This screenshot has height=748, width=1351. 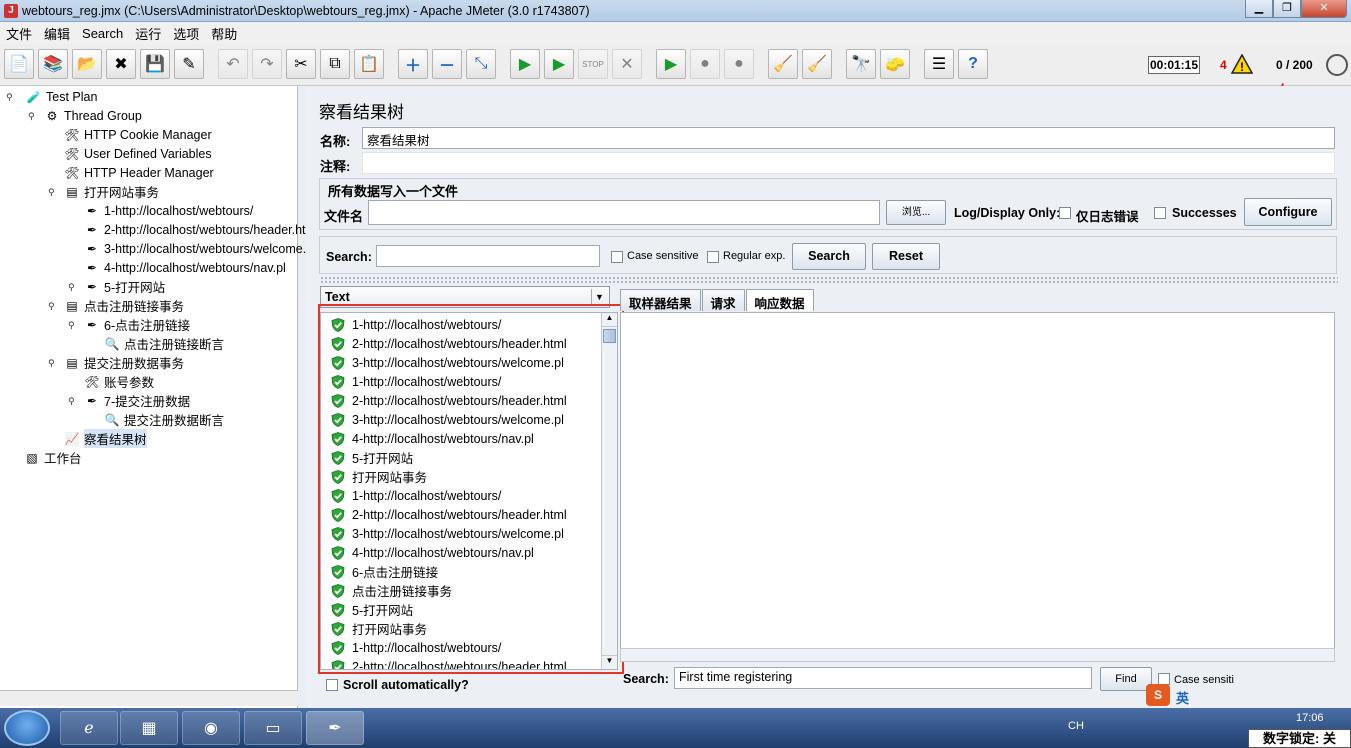 I want to click on menu-file: 文件, so click(x=19, y=33).